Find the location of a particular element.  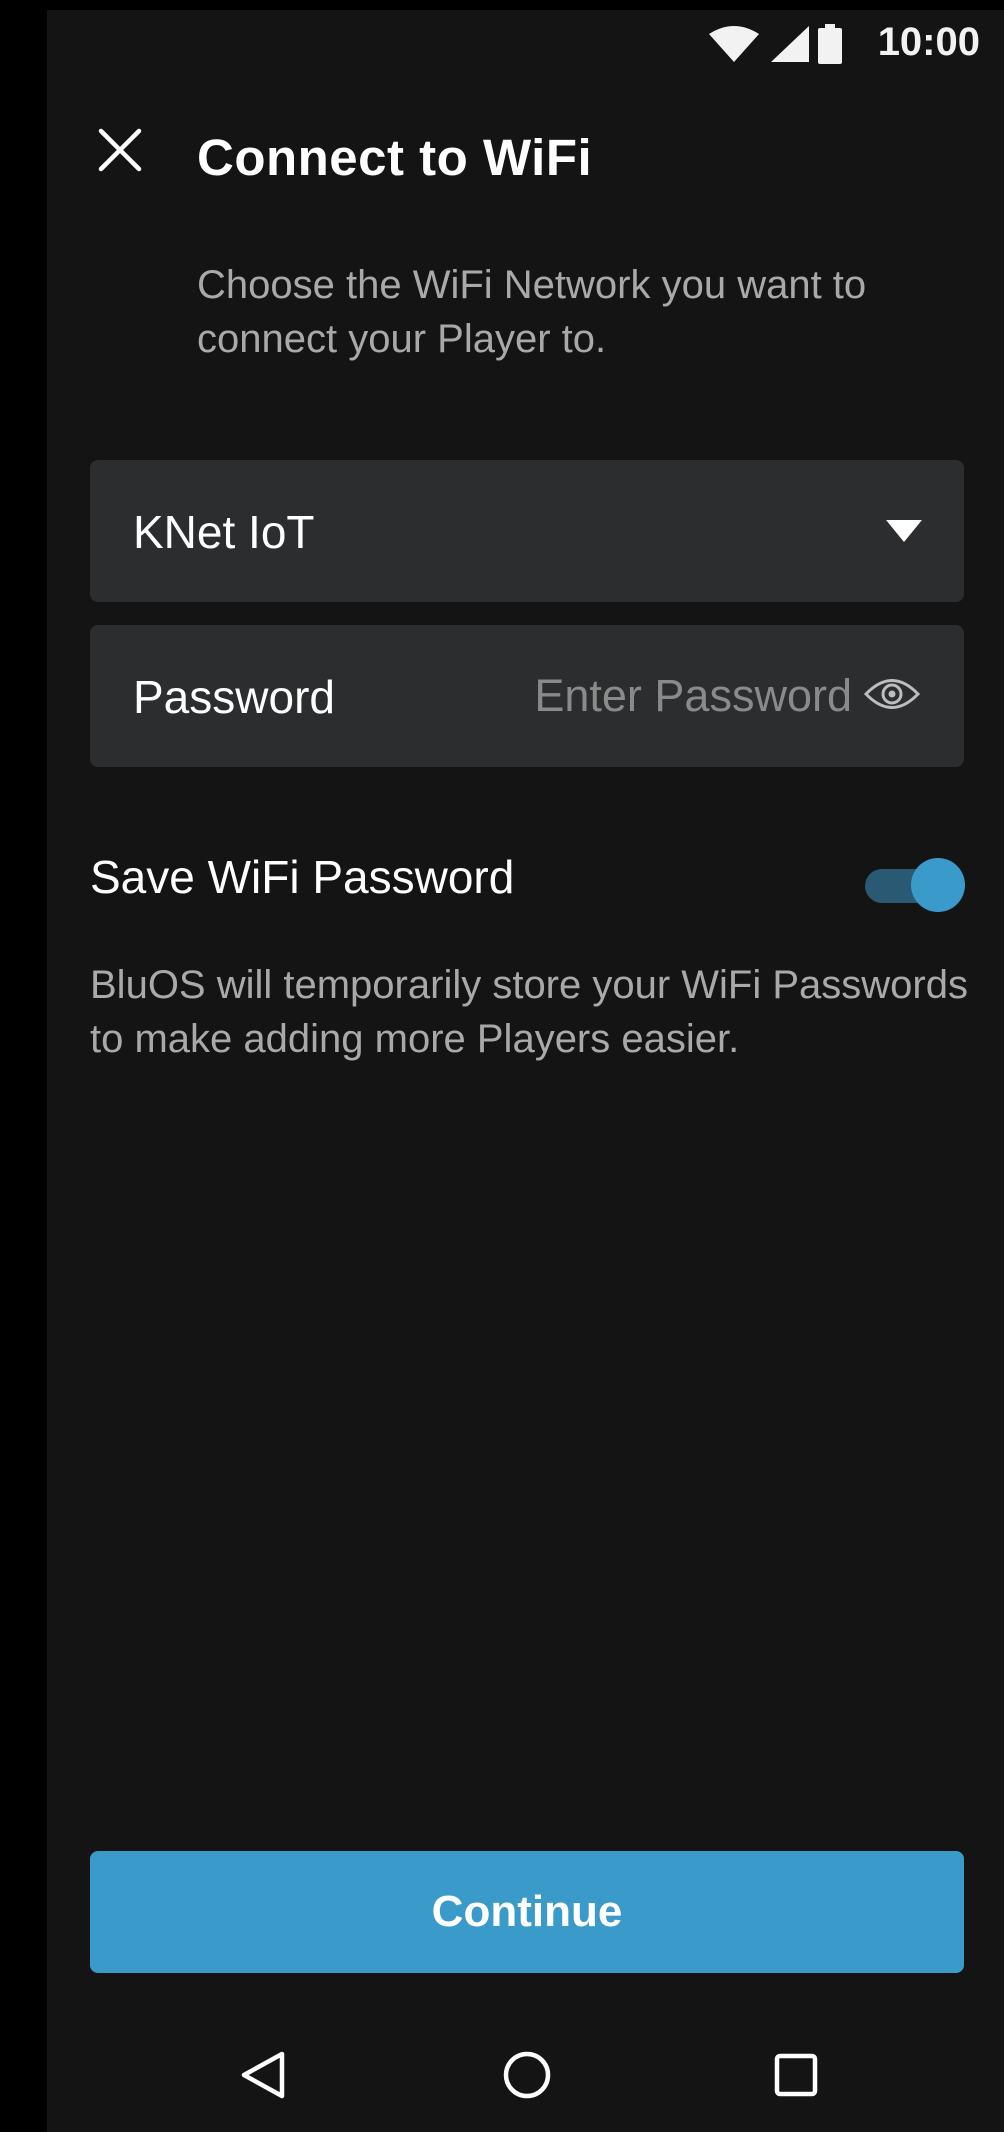

save-password-toggle is located at coordinates (915, 885).